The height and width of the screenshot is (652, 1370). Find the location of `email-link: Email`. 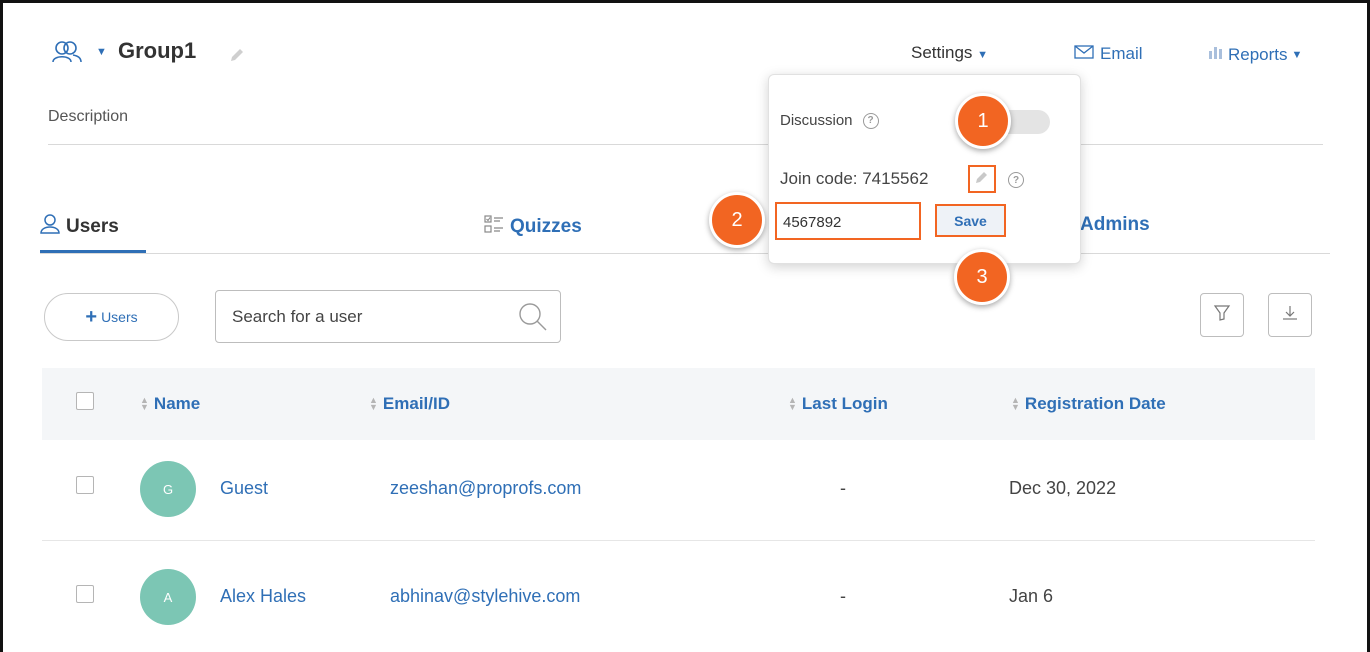

email-link: Email is located at coordinates (1108, 54).